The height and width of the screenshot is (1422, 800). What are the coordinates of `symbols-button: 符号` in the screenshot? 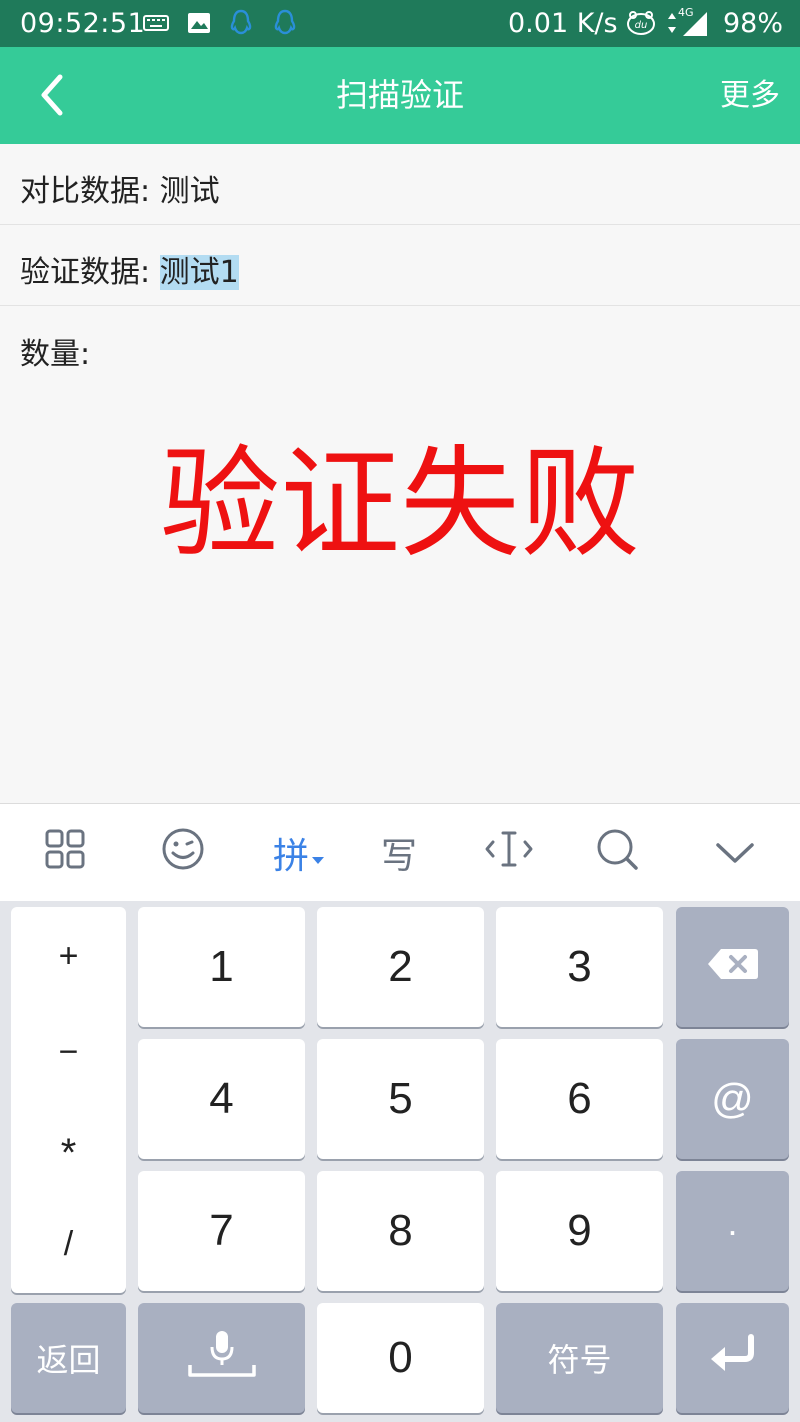 It's located at (579, 1358).